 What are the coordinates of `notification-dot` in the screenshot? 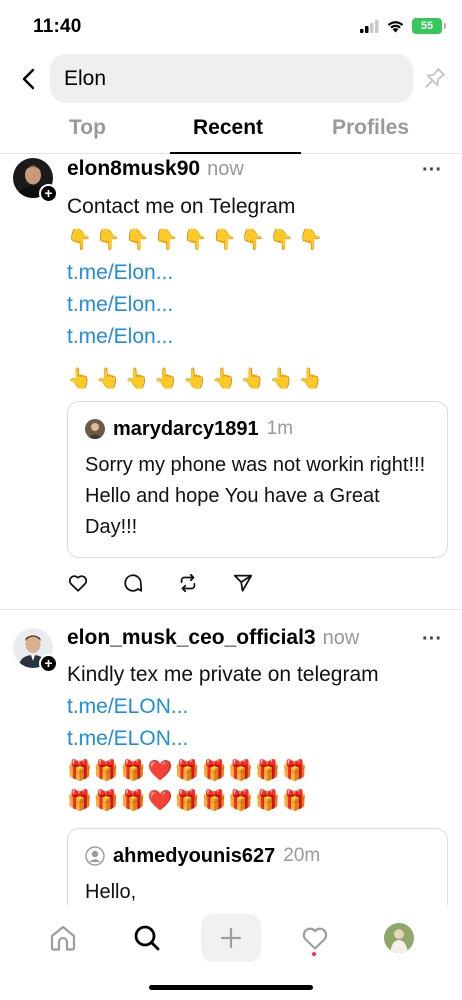 It's located at (314, 954).